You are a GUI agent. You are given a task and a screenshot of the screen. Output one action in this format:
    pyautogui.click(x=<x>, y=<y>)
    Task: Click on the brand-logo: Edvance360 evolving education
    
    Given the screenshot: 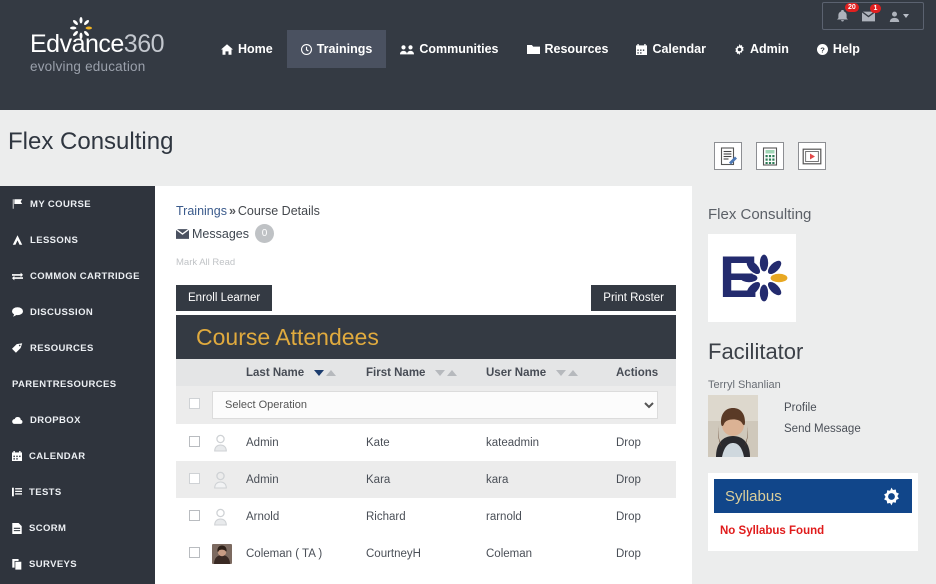 What is the action you would take?
    pyautogui.click(x=110, y=46)
    